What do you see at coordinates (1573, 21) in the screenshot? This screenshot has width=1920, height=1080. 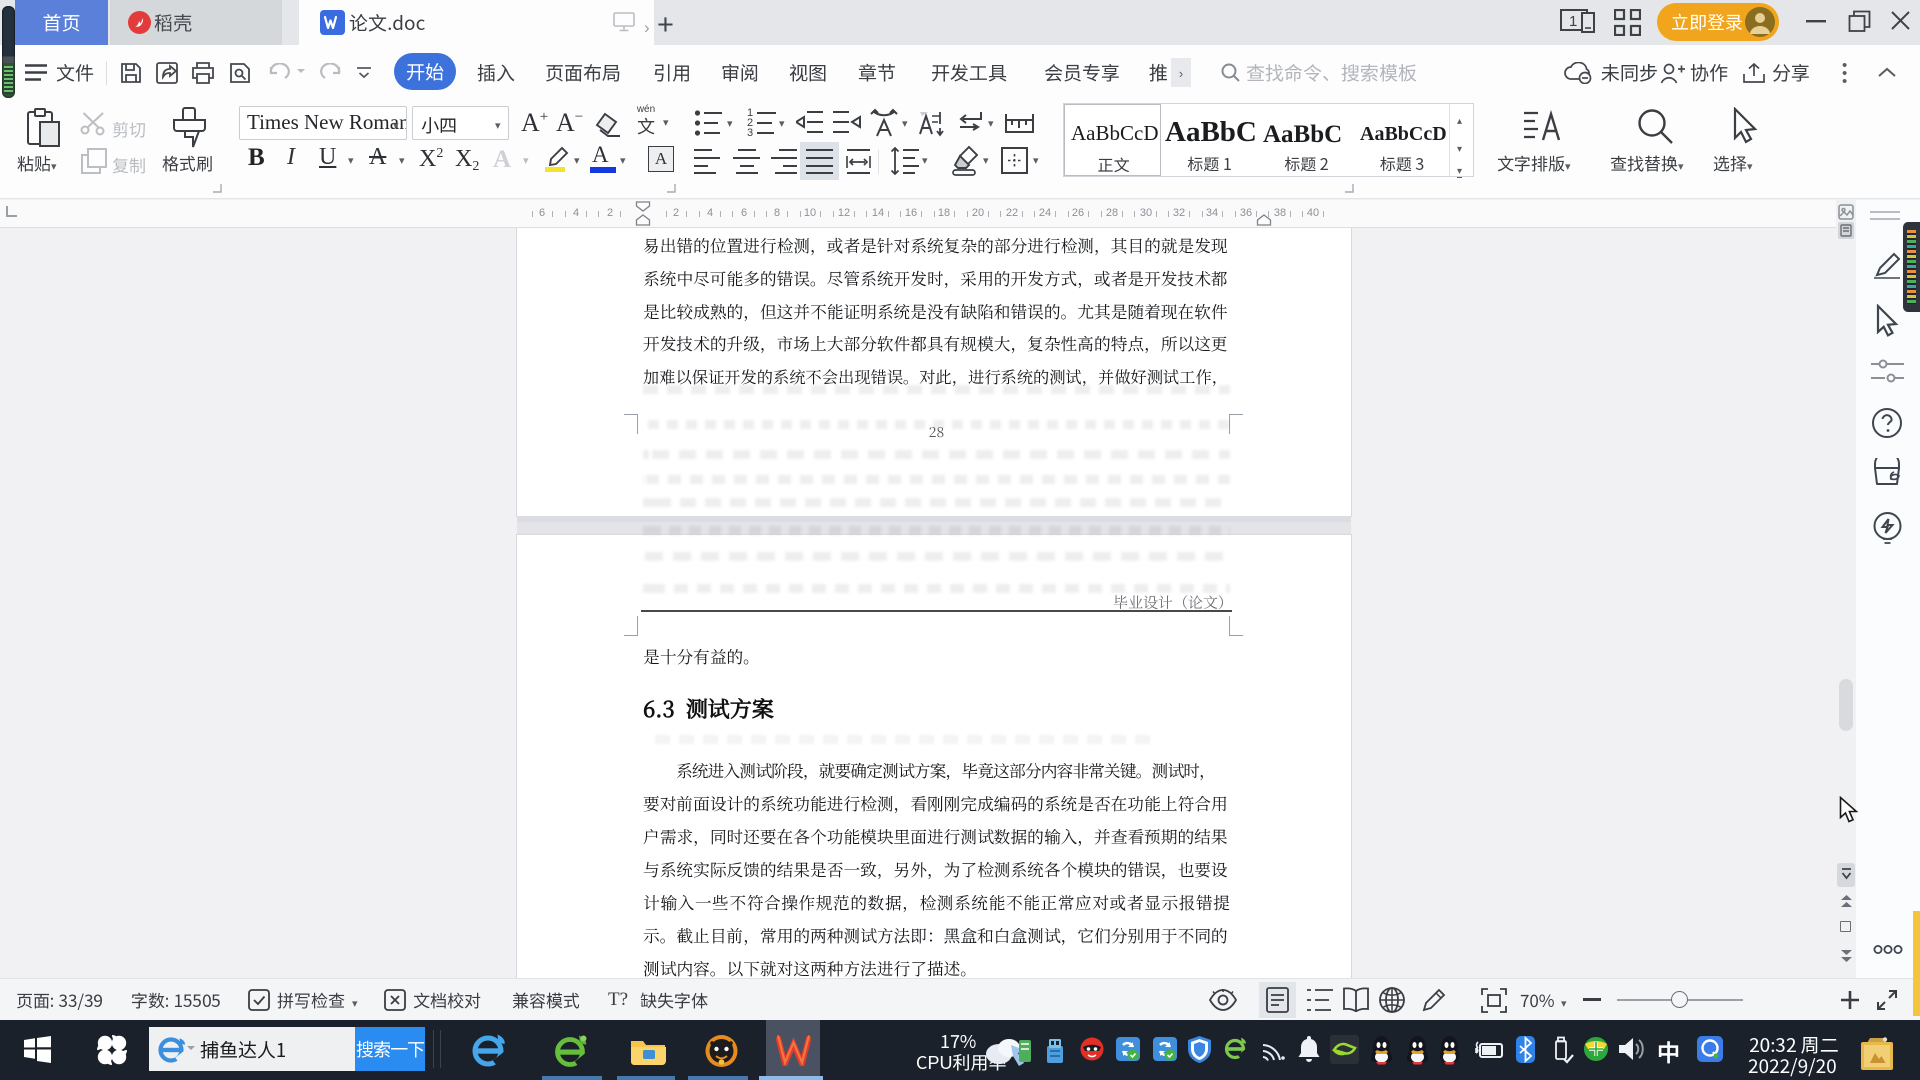 I see `svg-text: 1` at bounding box center [1573, 21].